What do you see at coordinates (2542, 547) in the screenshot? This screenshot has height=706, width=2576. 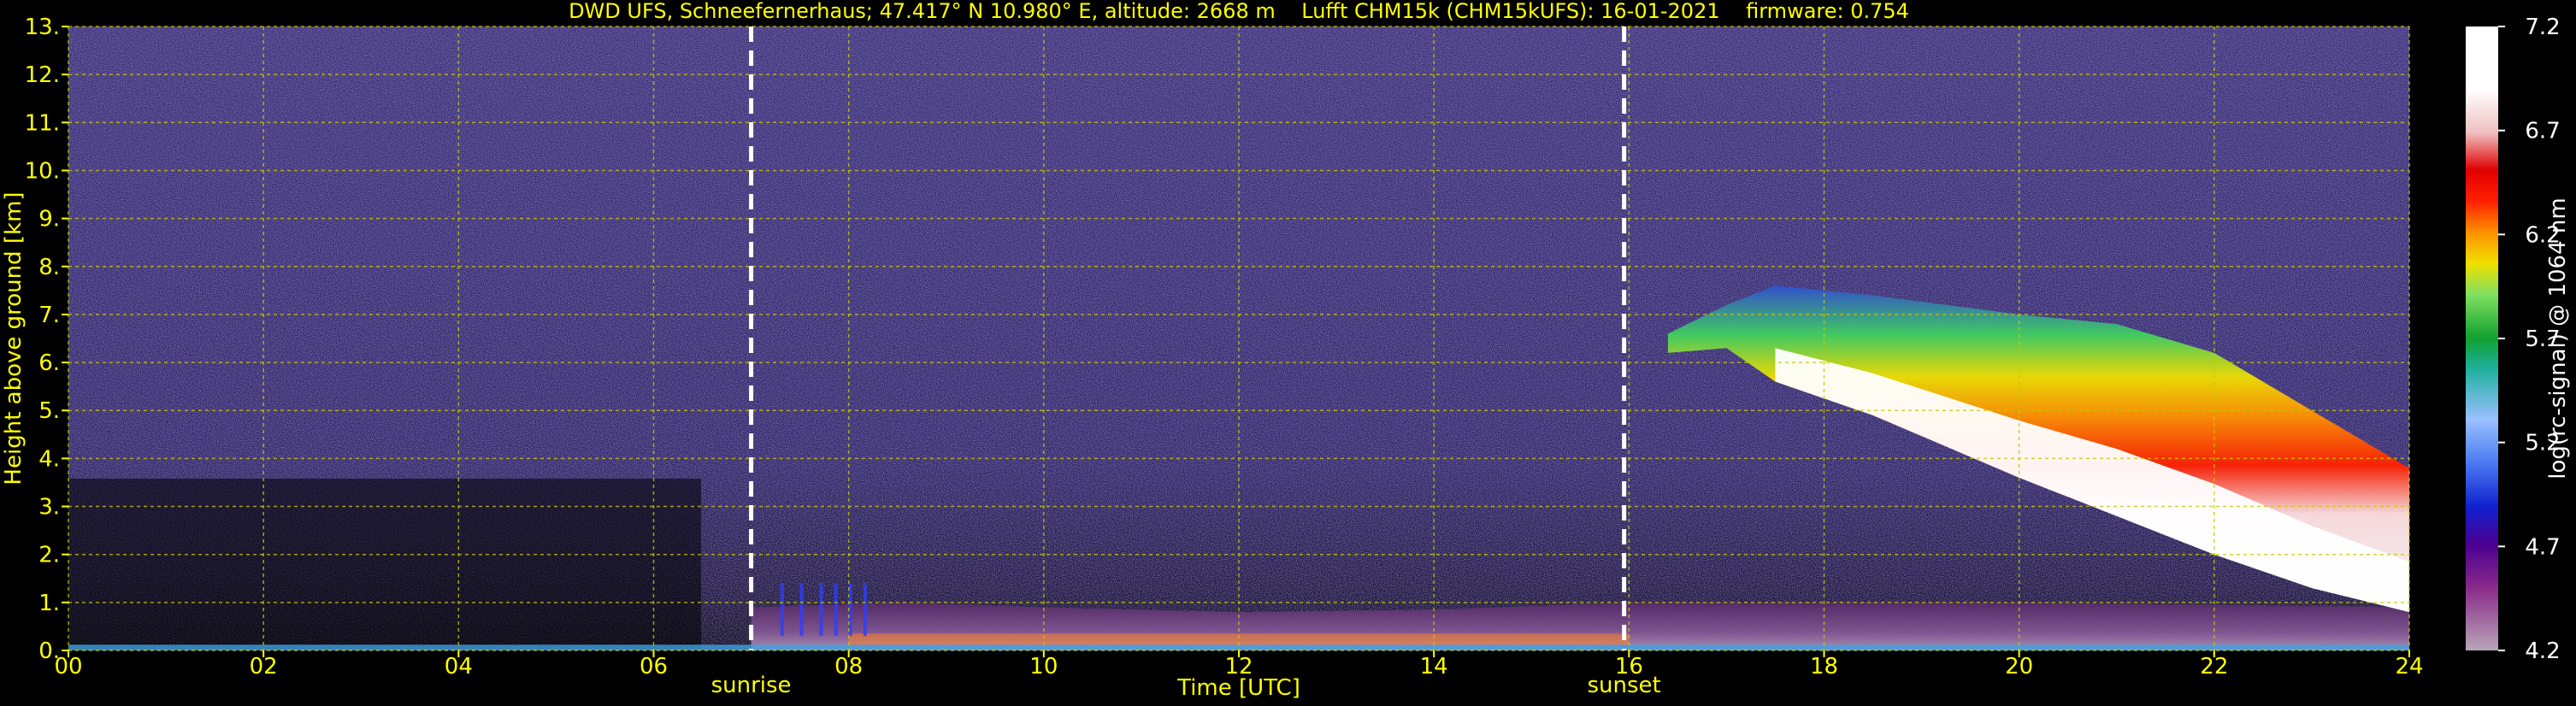 I see `colorbar-tick-label: 4.7` at bounding box center [2542, 547].